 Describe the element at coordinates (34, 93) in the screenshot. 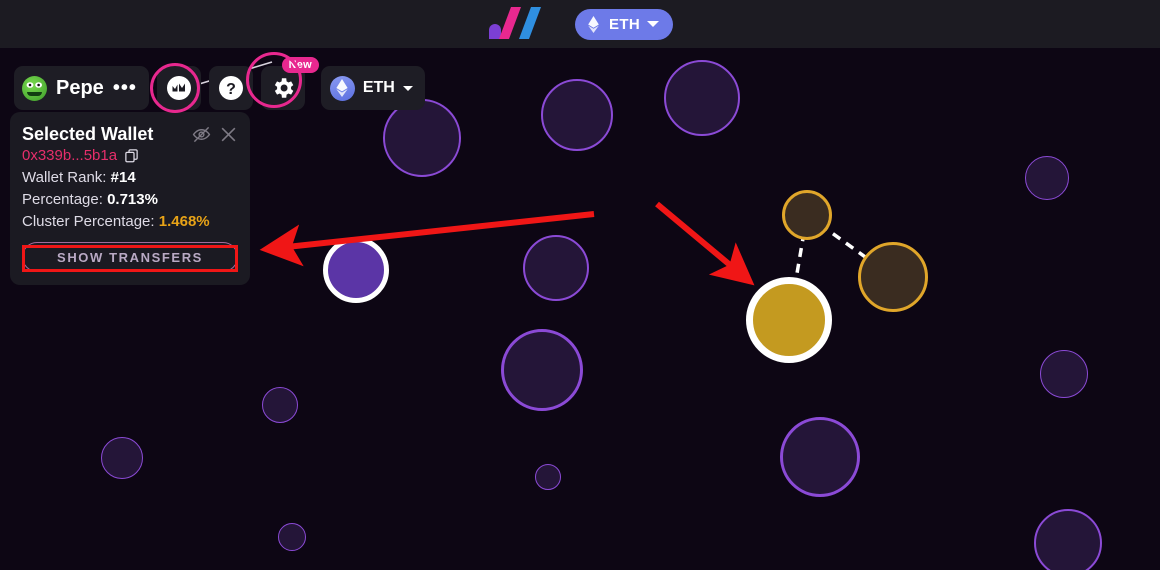

I see `pepe-mouth` at that location.